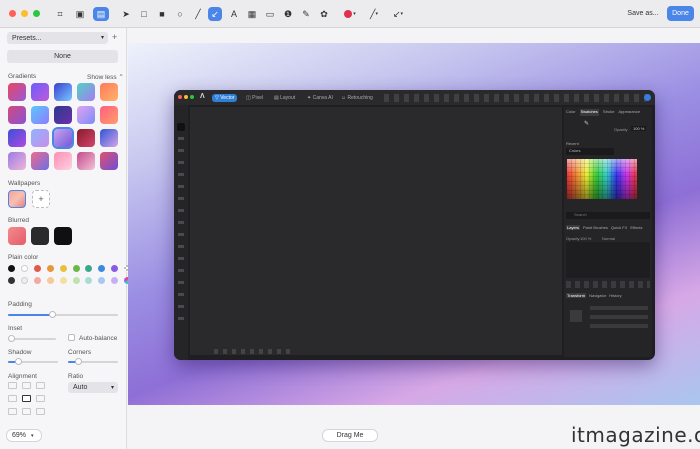 Image resolution: width=700 pixels, height=449 pixels. I want to click on wallpaper-swatch, so click(17, 199).